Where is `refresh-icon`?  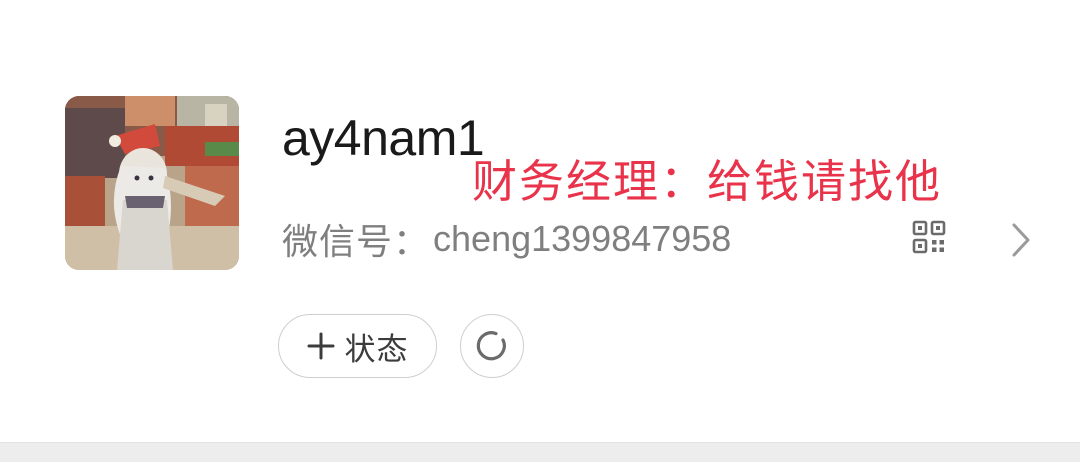
refresh-icon is located at coordinates (491, 346).